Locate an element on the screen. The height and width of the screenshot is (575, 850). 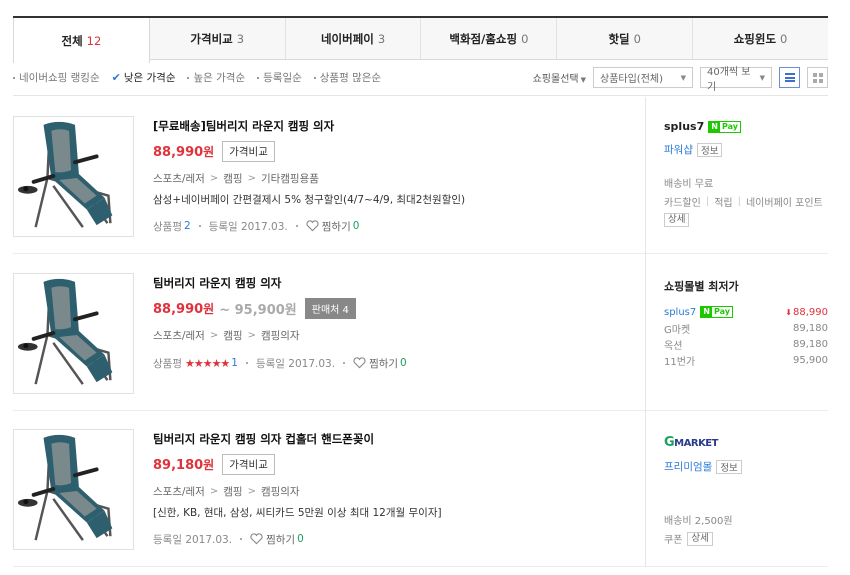
filter-tabs: 전체 12 가격비교 3 네이버페이 3 백화점/홈쇼핑 0 핫딜 0 쇼핑윈도 0 is located at coordinates (420, 39).